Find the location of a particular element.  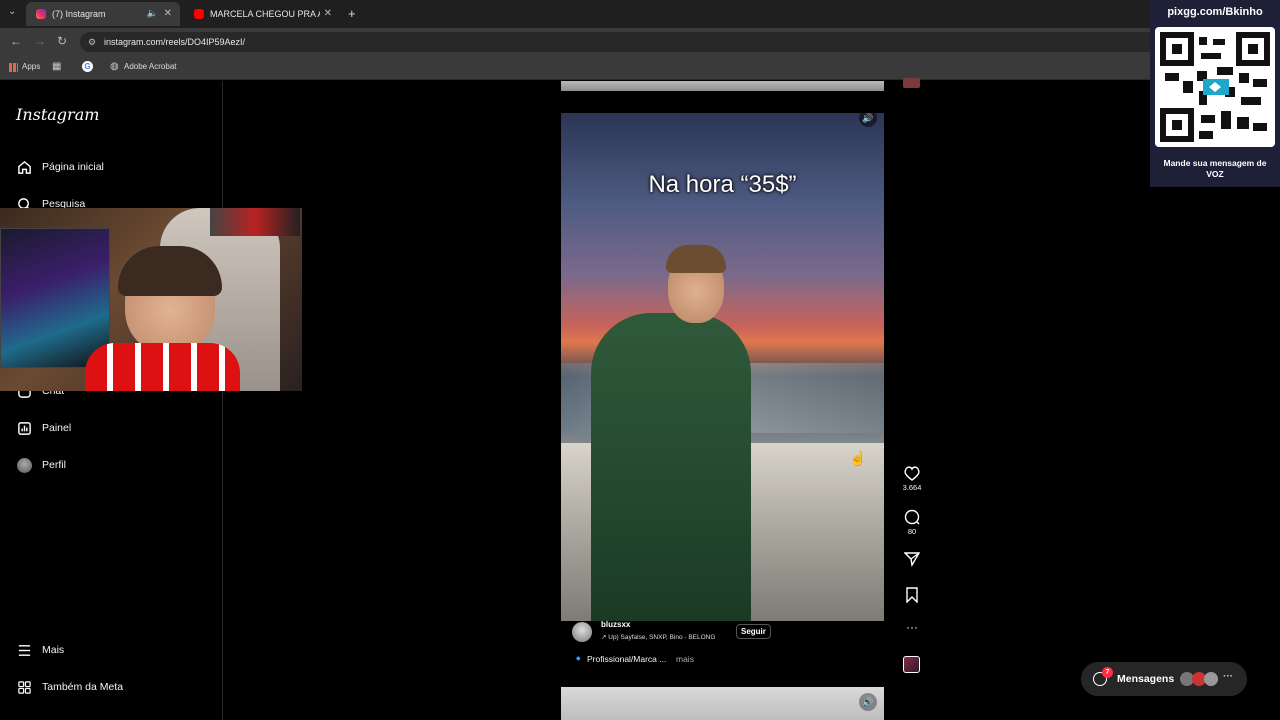

bookmark-adobe-acrobat: Adobe Acrobat is located at coordinates (150, 66).